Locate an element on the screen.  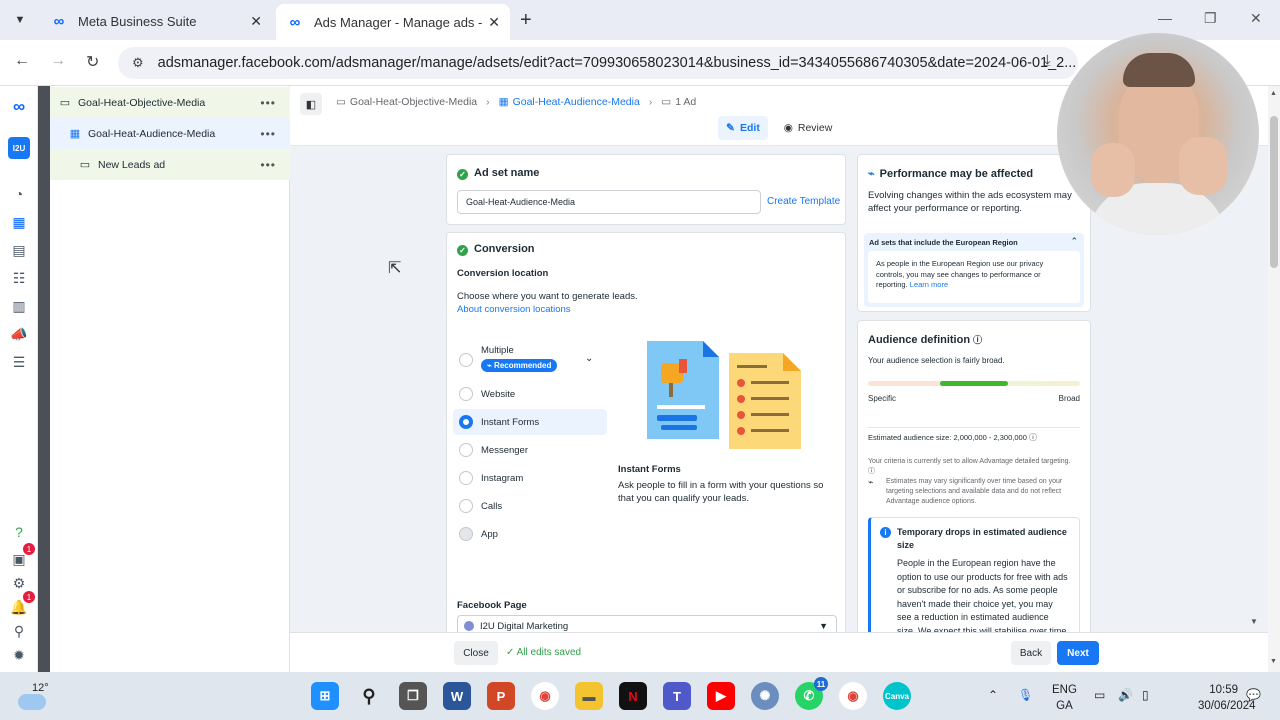
site-info-icon: ⚙ is located at coordinates (138, 63).